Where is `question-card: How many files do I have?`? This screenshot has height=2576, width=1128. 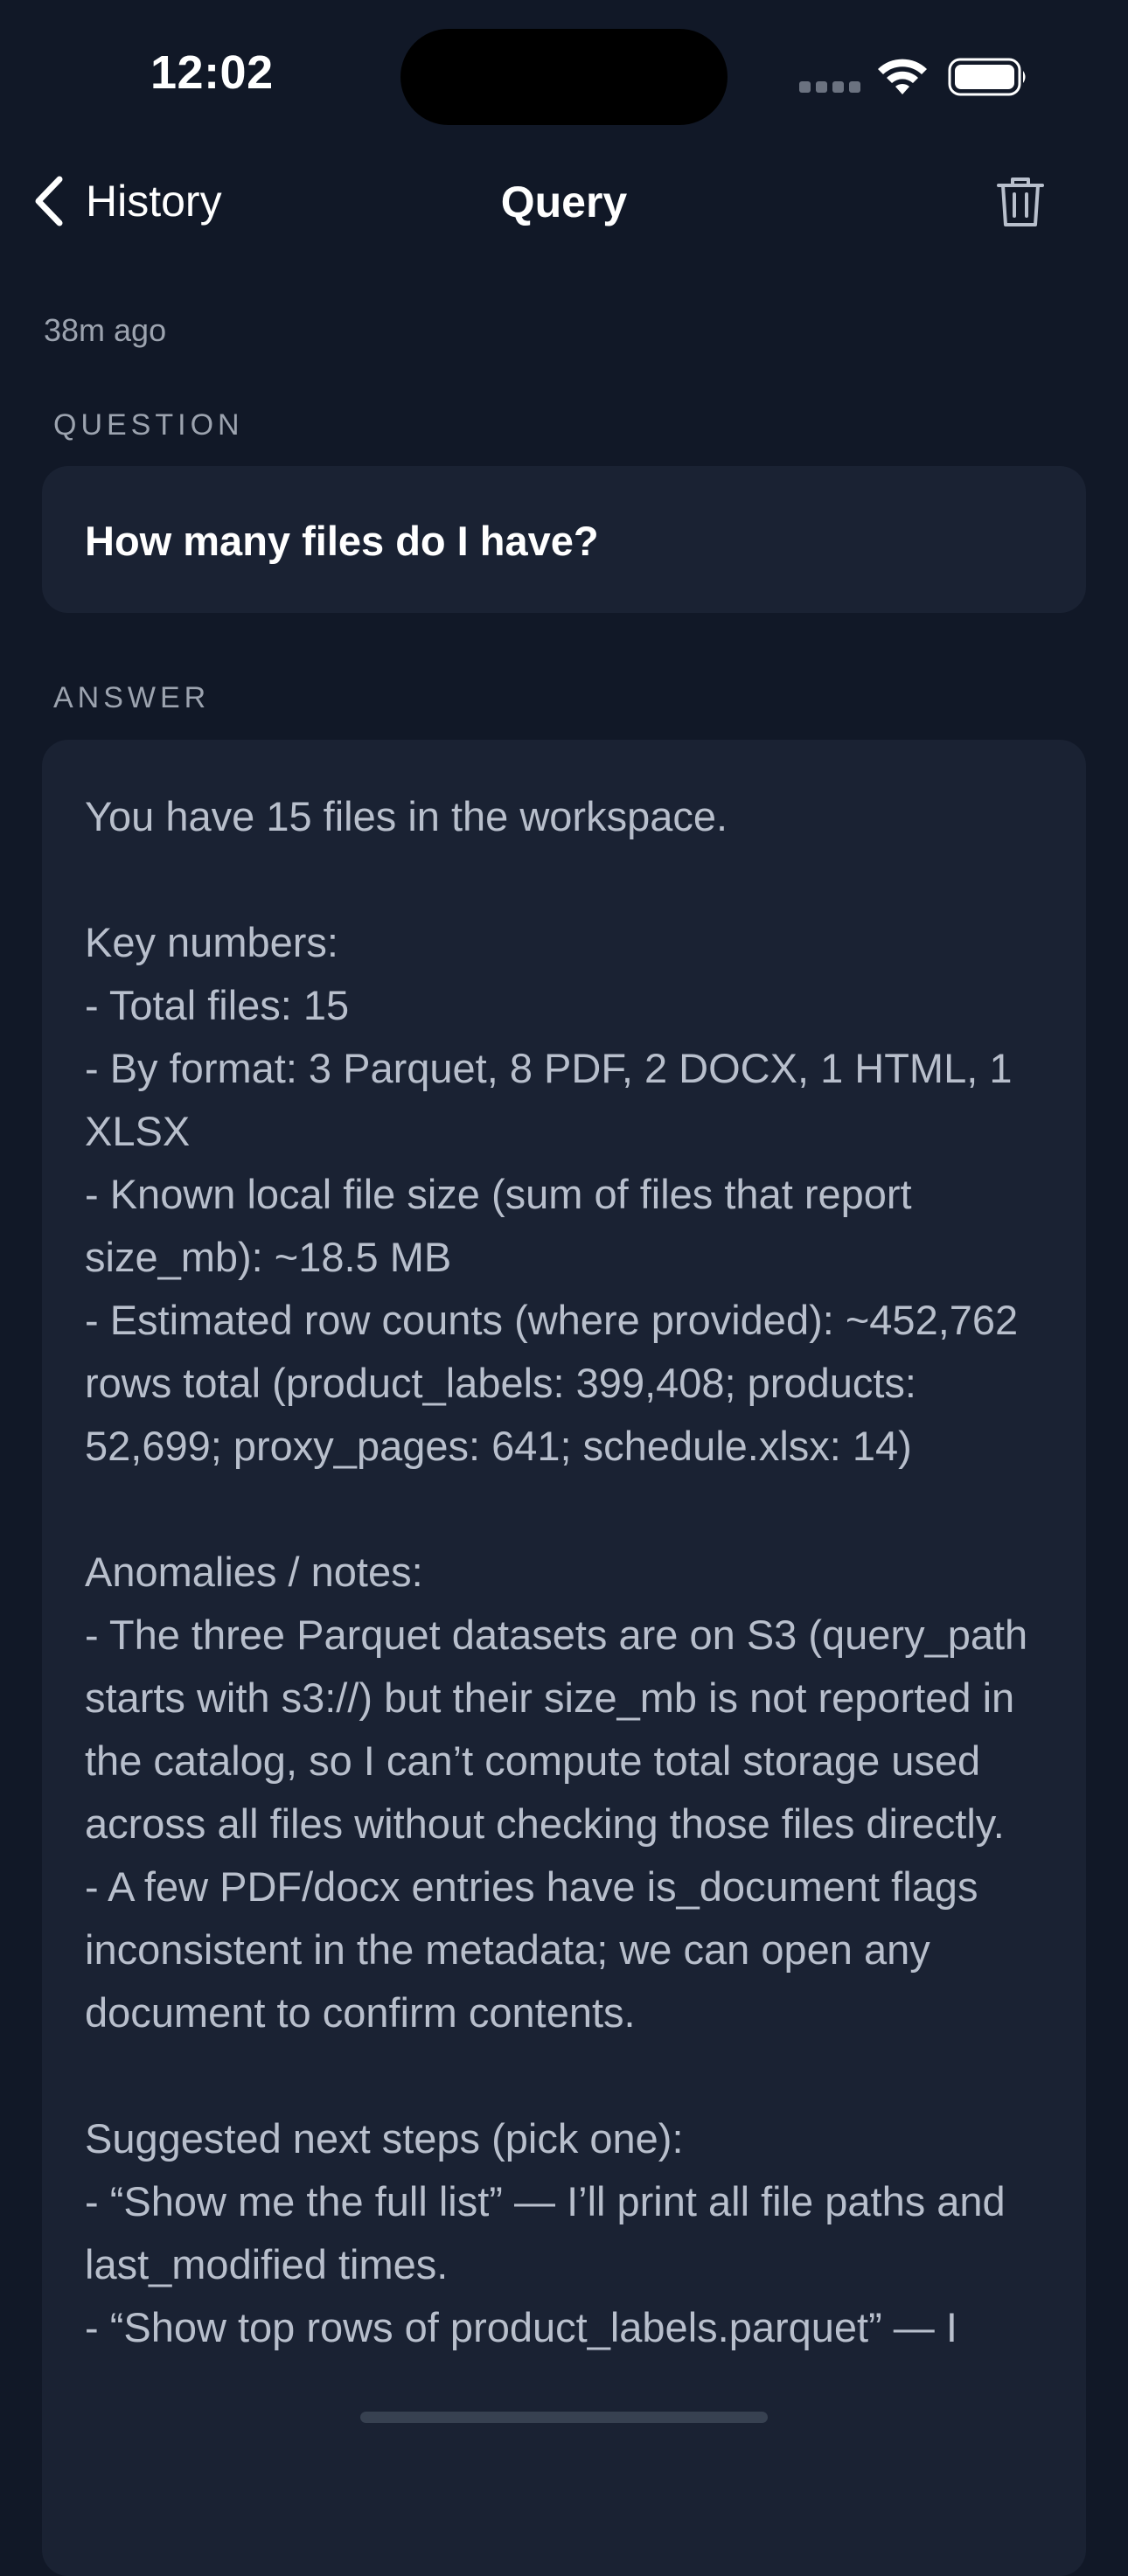 question-card: How many files do I have? is located at coordinates (564, 539).